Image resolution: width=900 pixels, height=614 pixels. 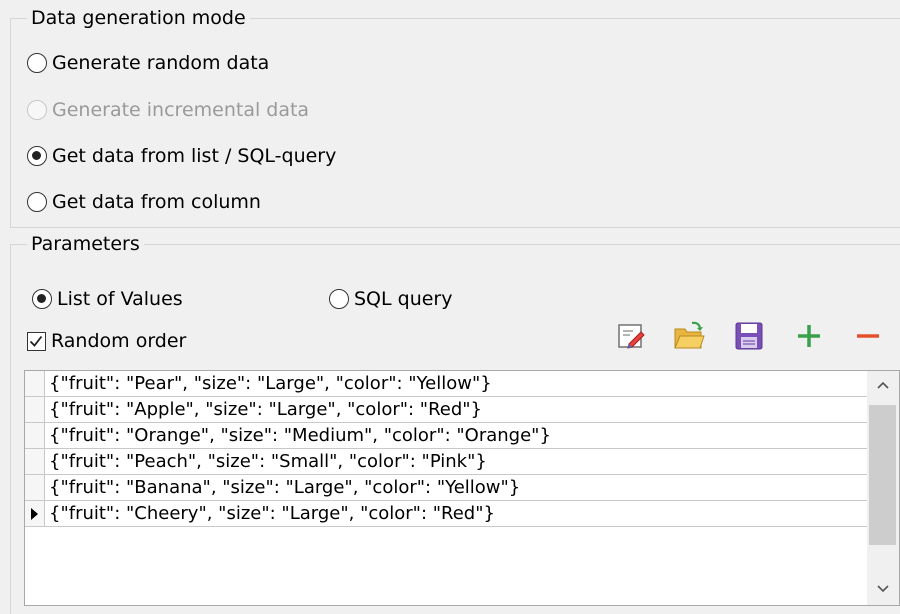 I want to click on remove-row-button, so click(x=868, y=336).